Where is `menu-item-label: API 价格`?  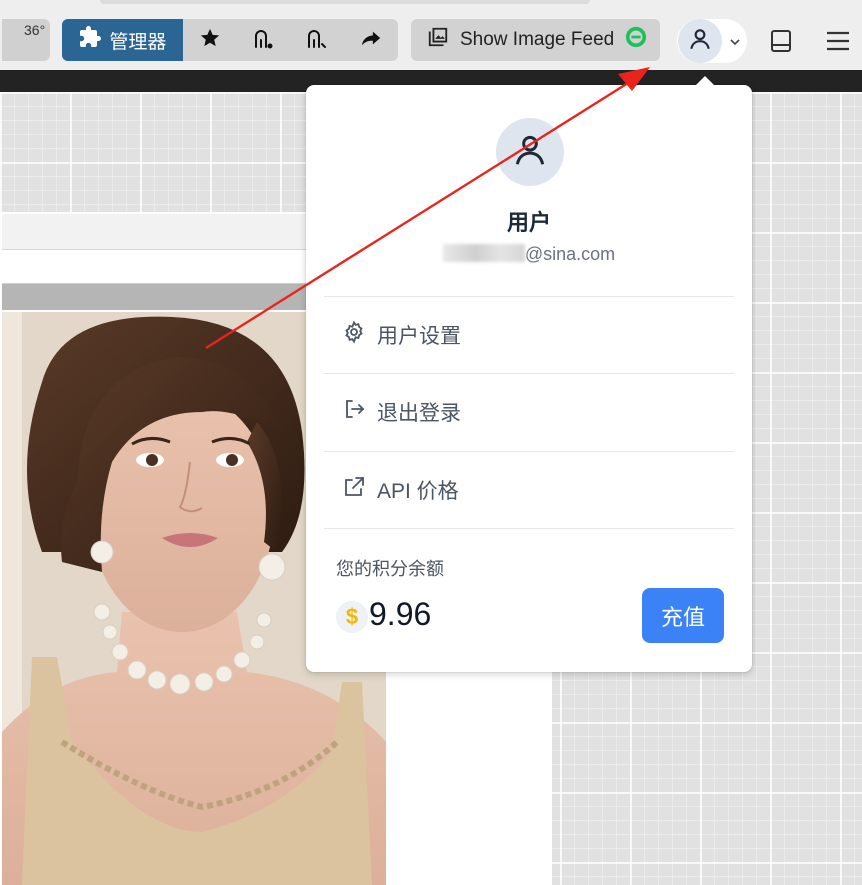 menu-item-label: API 价格 is located at coordinates (418, 491).